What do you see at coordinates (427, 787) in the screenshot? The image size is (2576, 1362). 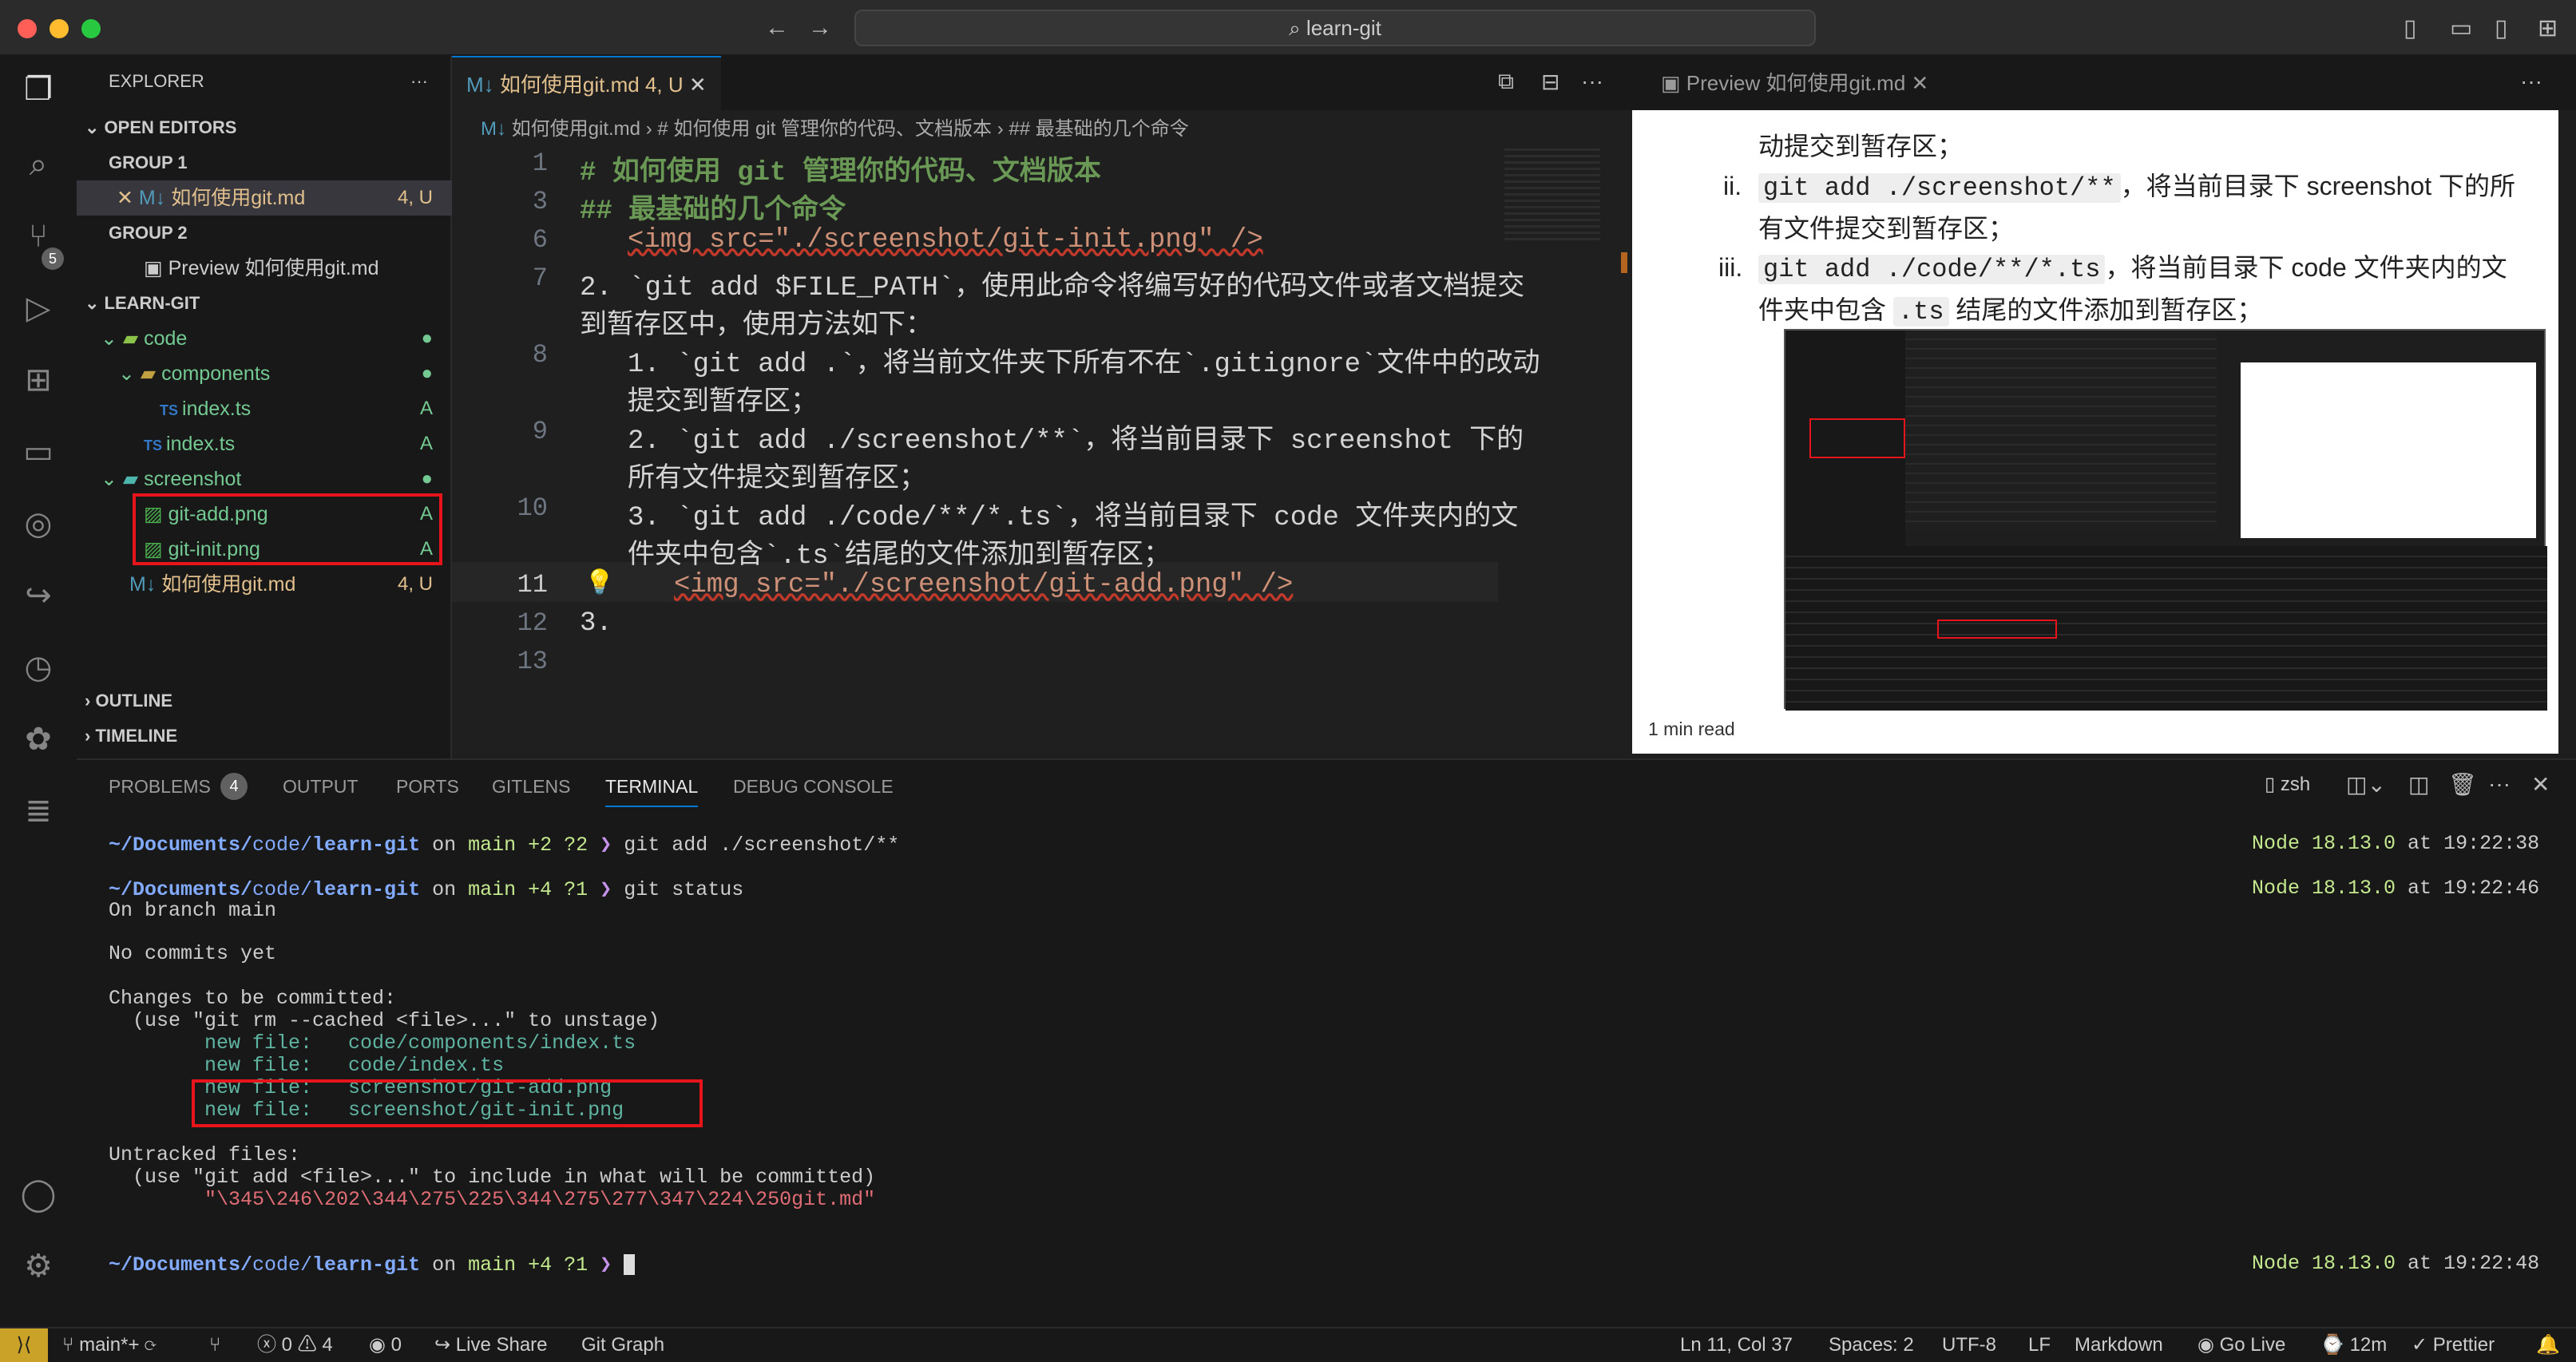 I see `tab-ports: PORTS` at bounding box center [427, 787].